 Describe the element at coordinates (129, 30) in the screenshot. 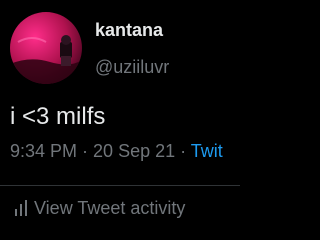

I see `display-name: kantana` at that location.